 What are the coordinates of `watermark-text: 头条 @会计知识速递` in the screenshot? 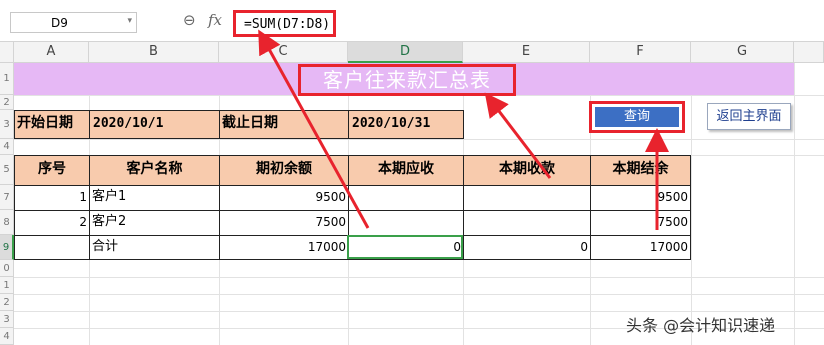 It's located at (701, 325).